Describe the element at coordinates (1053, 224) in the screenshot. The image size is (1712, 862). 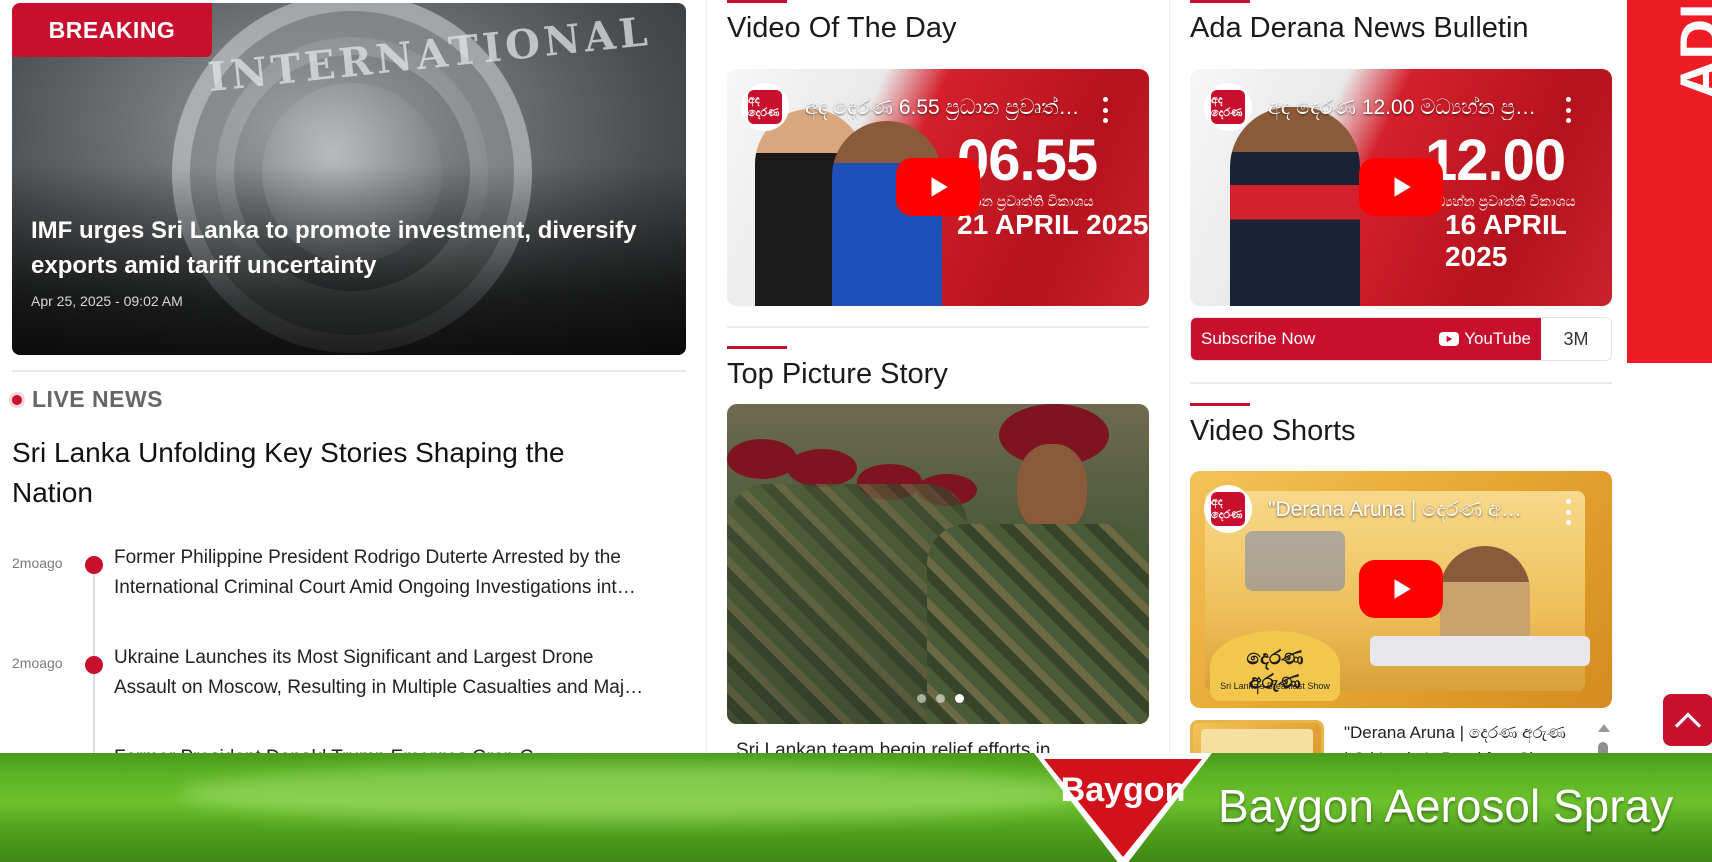
I see `video-date-graphic: 21 APRIL 2025` at that location.